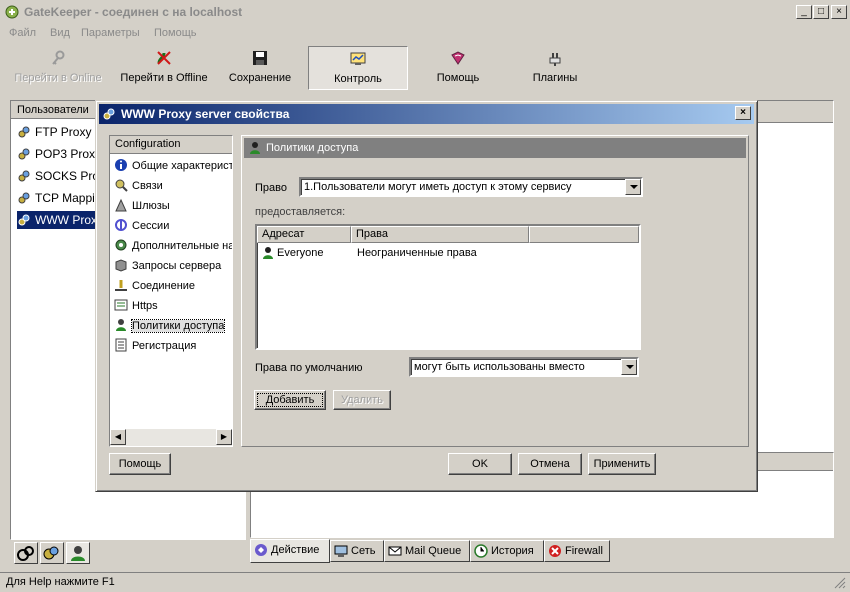 This screenshot has width=850, height=592. I want to click on gateway-icon, so click(121, 205).